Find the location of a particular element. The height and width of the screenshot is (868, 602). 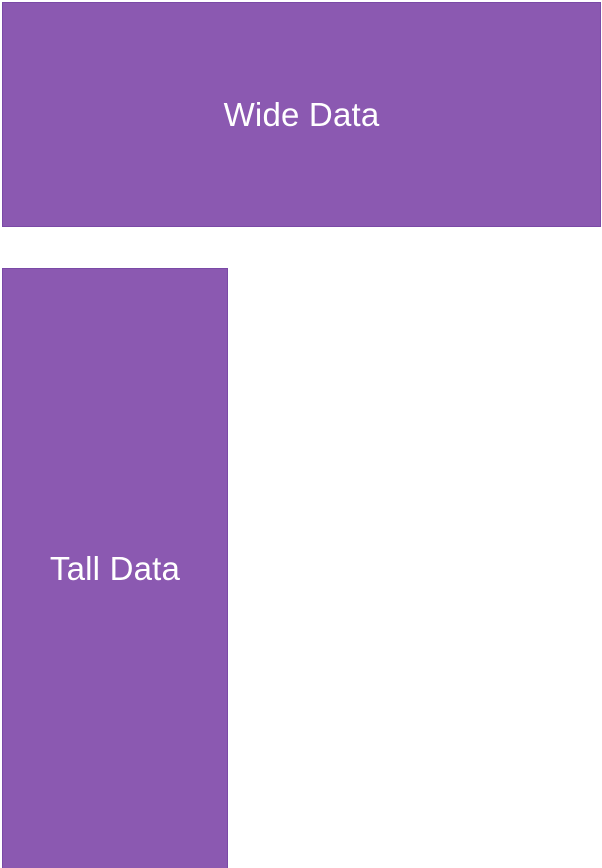

tall-data-label: Tall Data is located at coordinates (115, 568).